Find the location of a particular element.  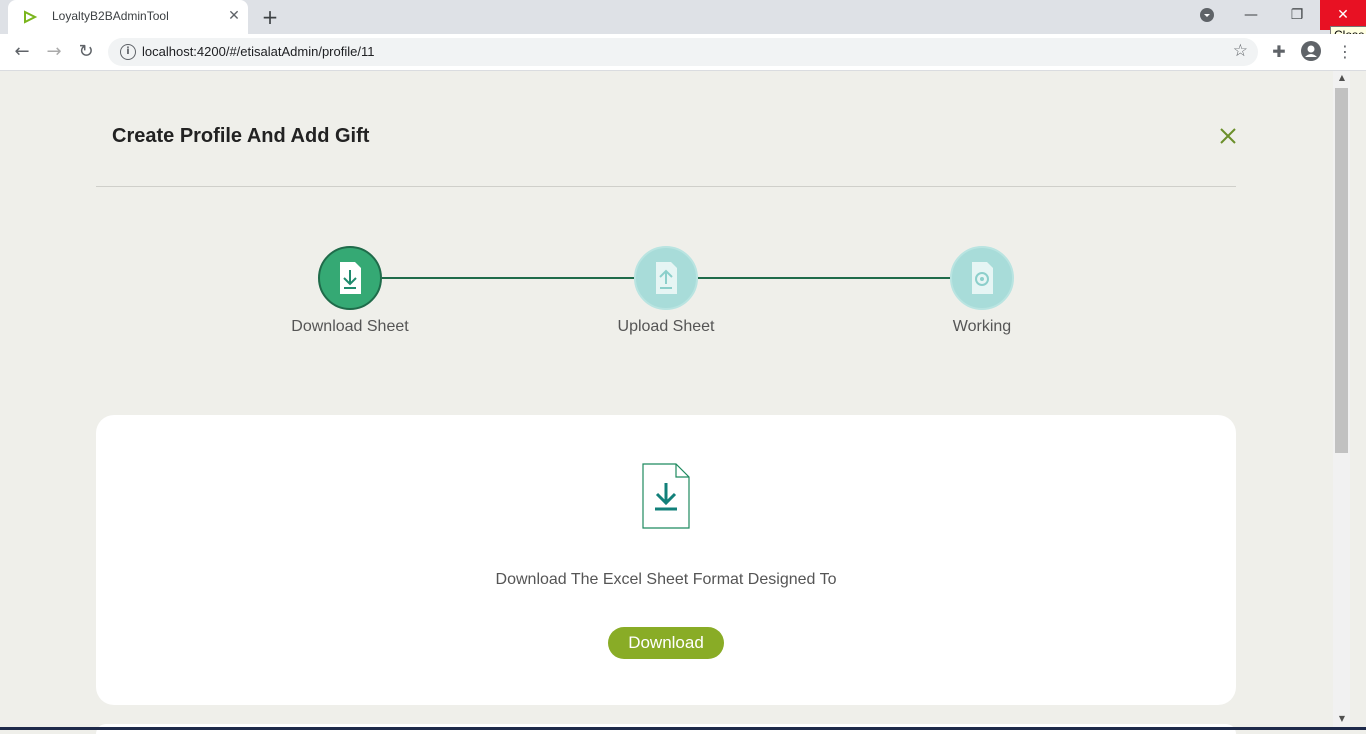

step-label: Working is located at coordinates (982, 326).